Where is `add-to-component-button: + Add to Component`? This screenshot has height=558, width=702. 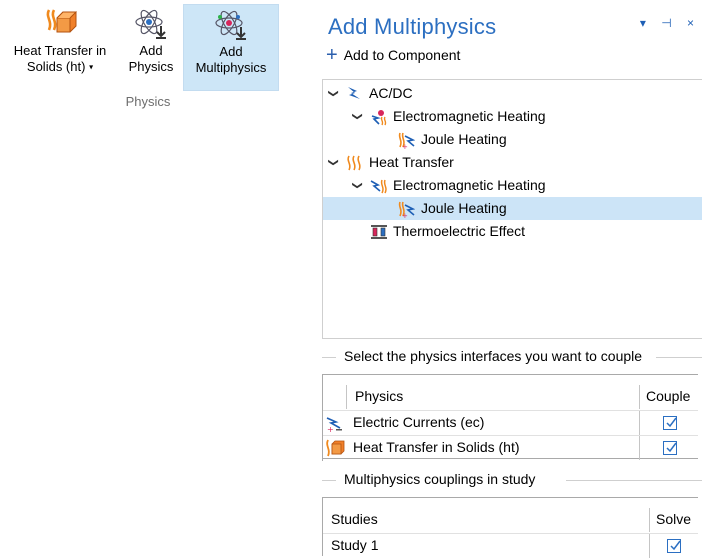 add-to-component-button: + Add to Component is located at coordinates (393, 55).